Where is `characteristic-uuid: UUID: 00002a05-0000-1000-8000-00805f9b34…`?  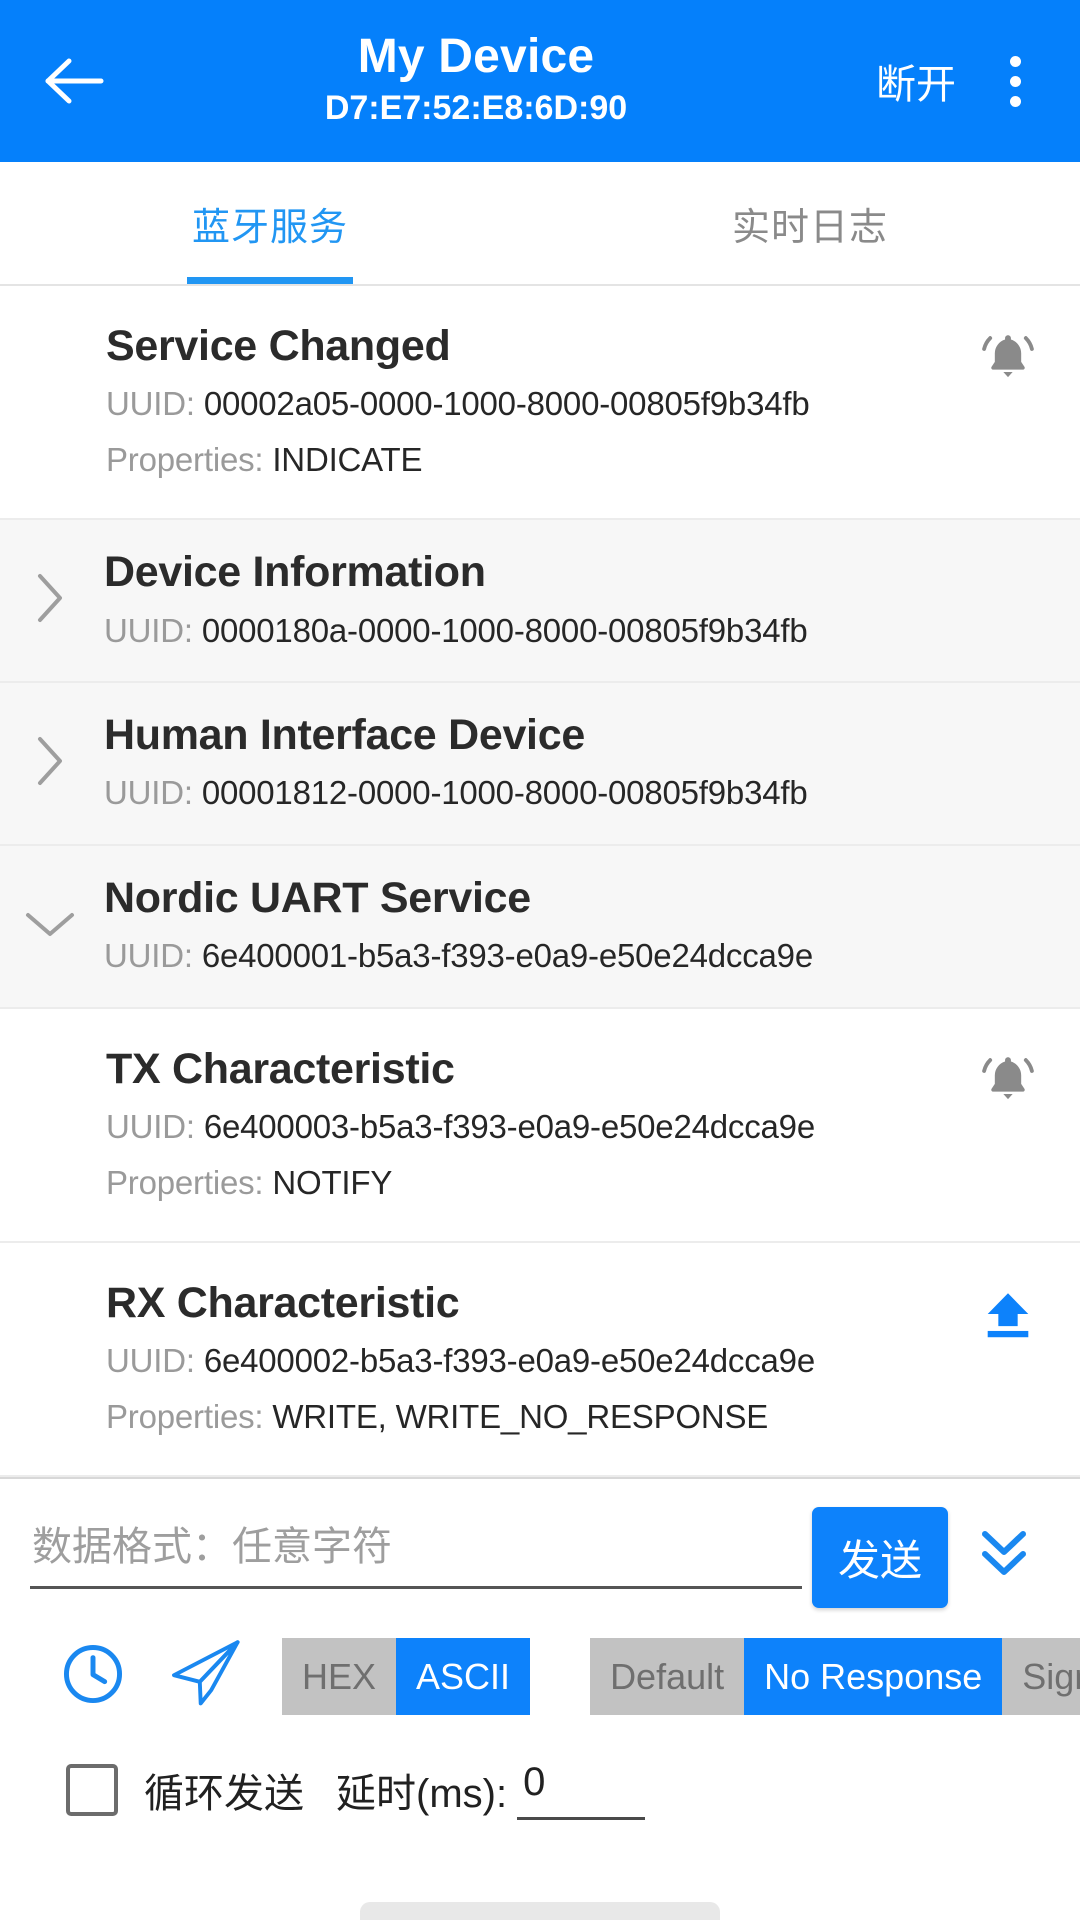 characteristic-uuid: UUID: 00002a05-0000-1000-8000-00805f9b34… is located at coordinates (578, 404).